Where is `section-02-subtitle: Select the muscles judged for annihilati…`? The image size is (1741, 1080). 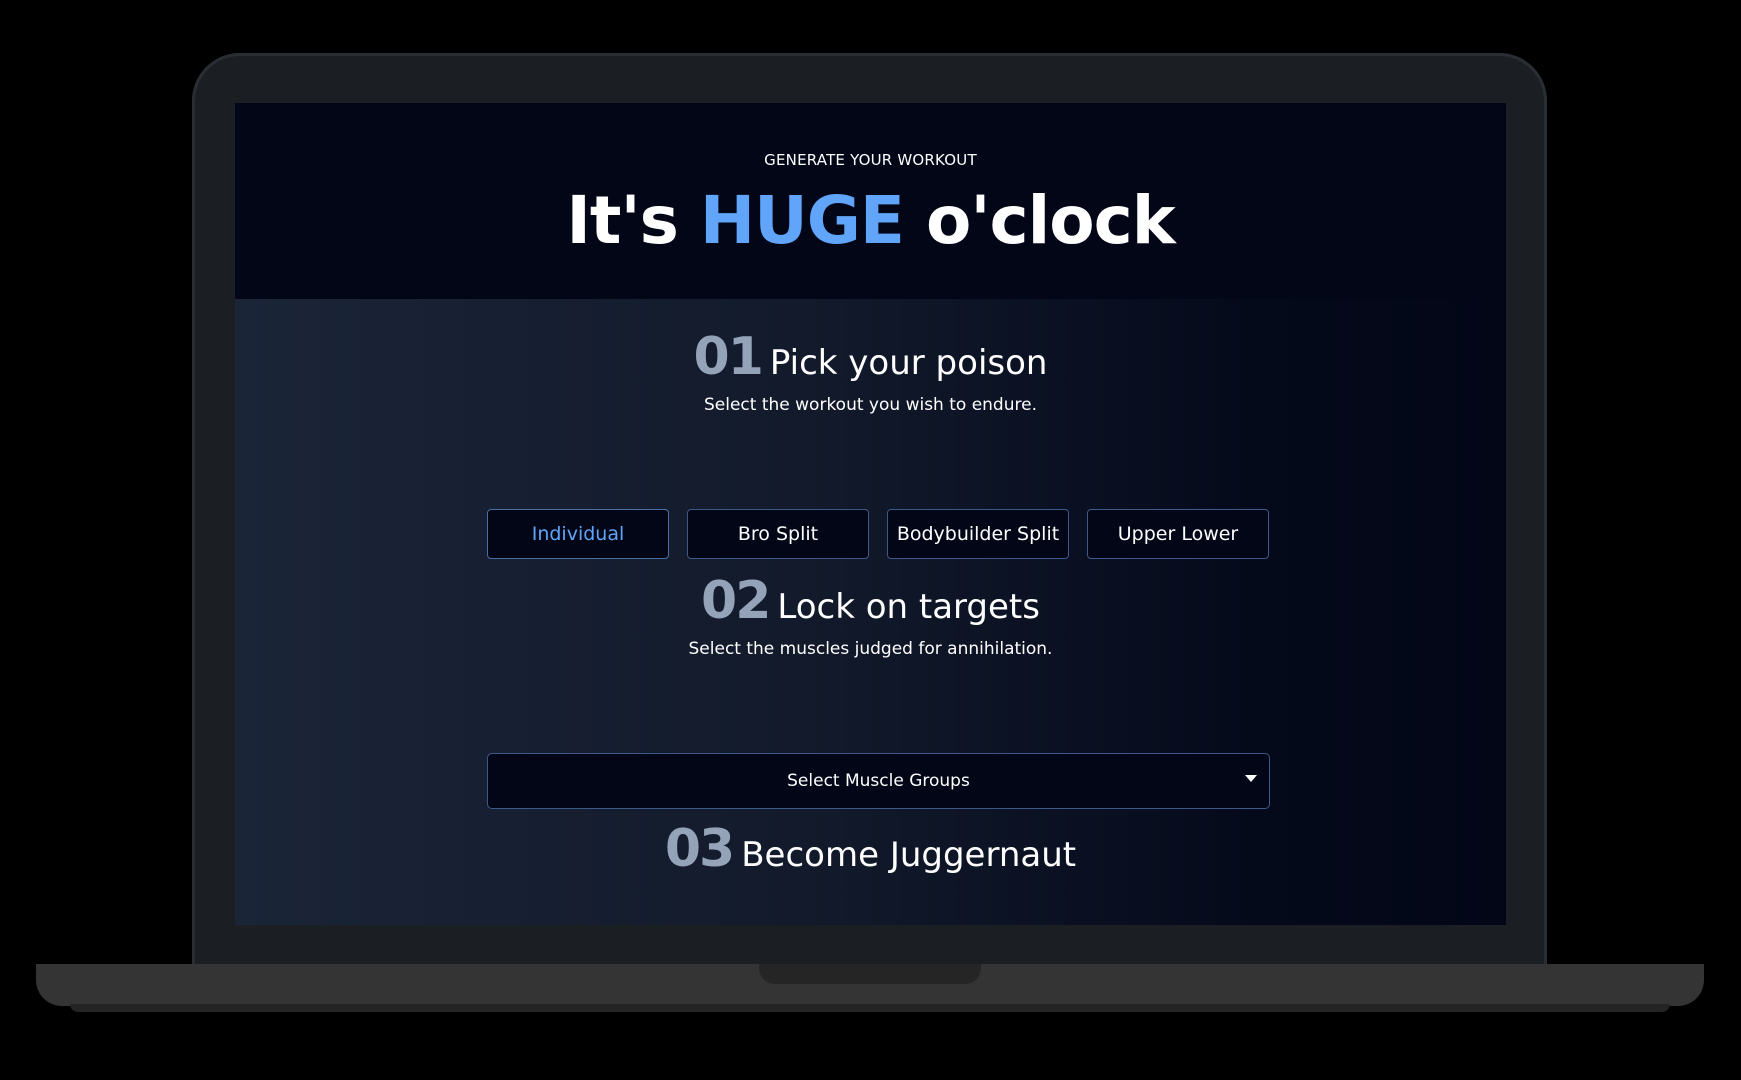 section-02-subtitle: Select the muscles judged for annihilati… is located at coordinates (870, 649).